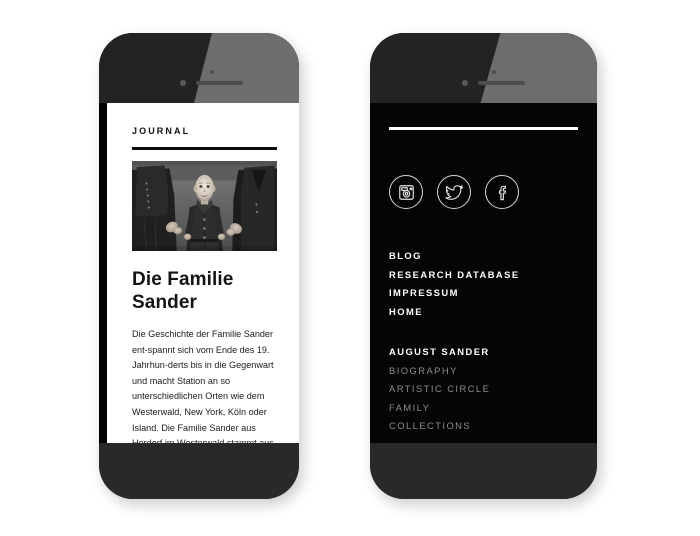 This screenshot has width=700, height=536. What do you see at coordinates (486, 352) in the screenshot?
I see `menu-section-august-sander: AUGUST SANDER` at bounding box center [486, 352].